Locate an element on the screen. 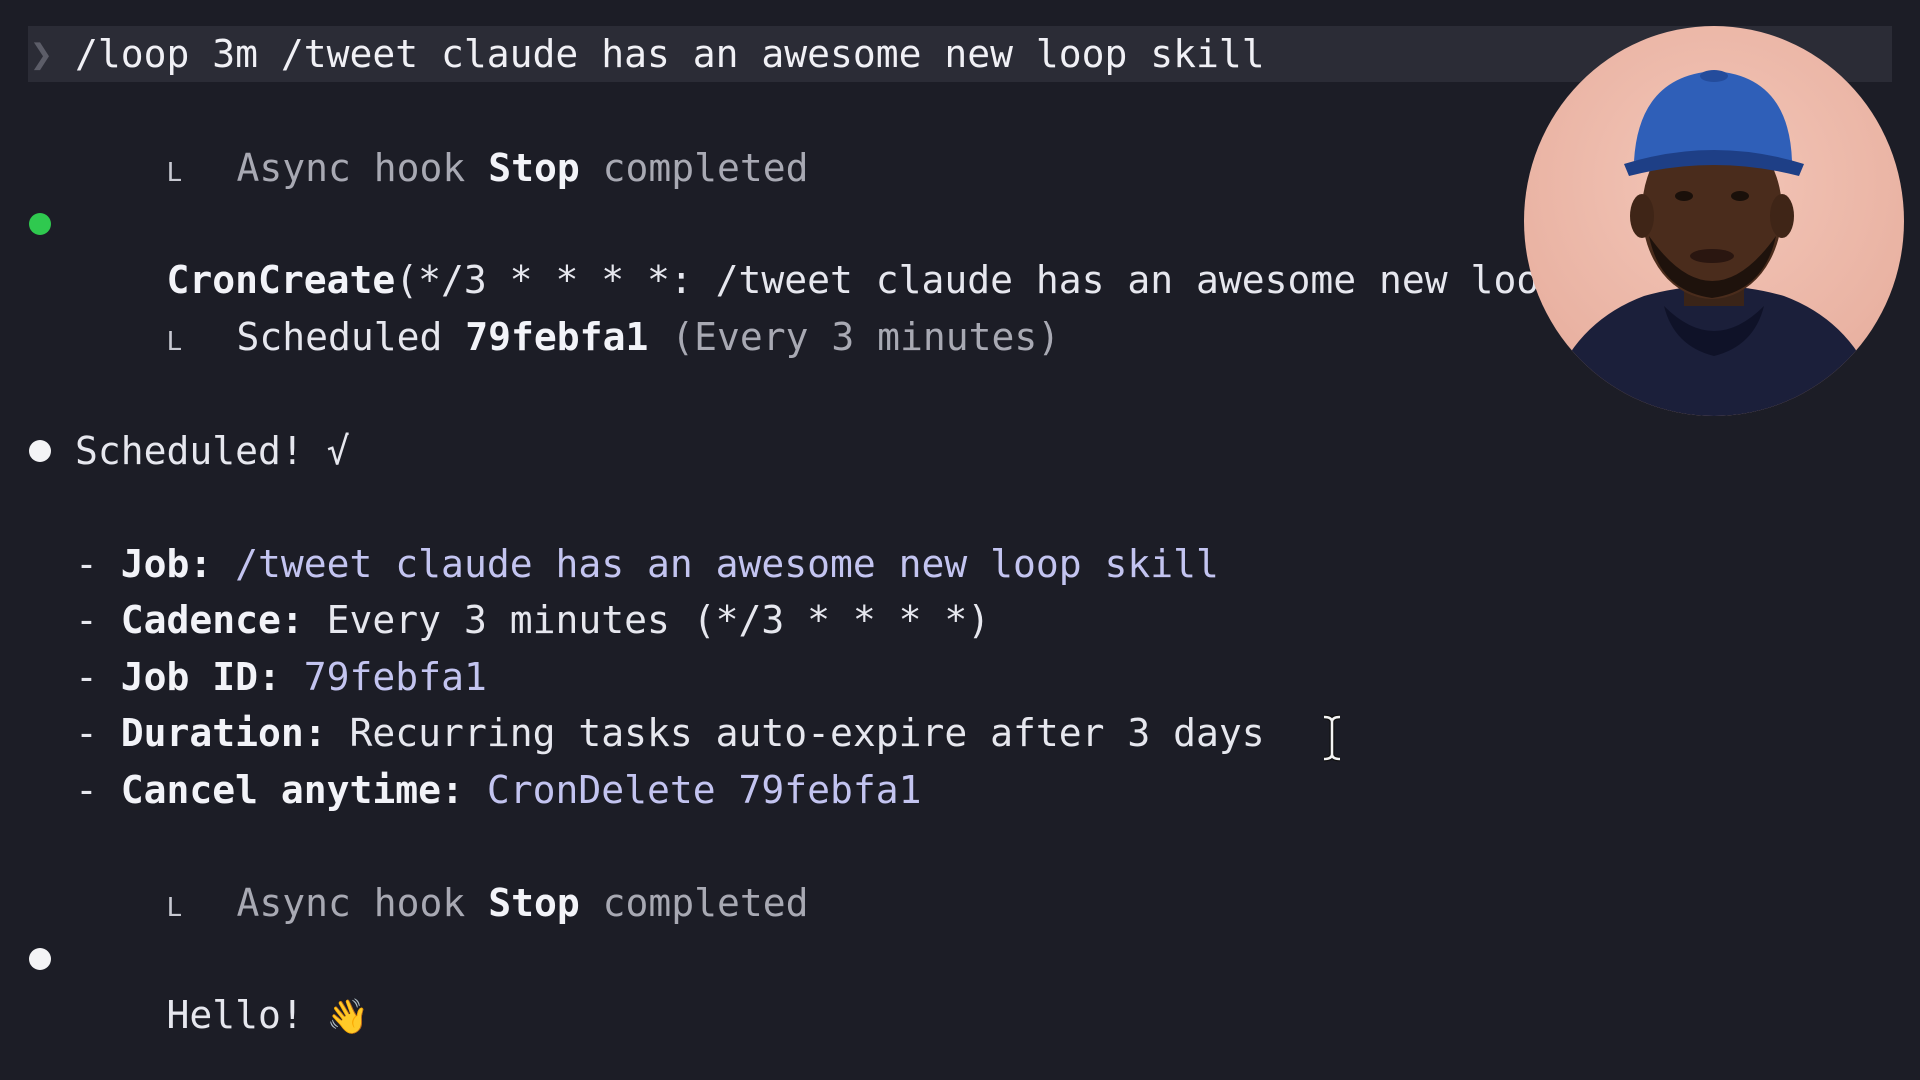 This screenshot has width=1920, height=1080. detail-value: Recurring tasks auto-expire after 3 days is located at coordinates (795, 733).